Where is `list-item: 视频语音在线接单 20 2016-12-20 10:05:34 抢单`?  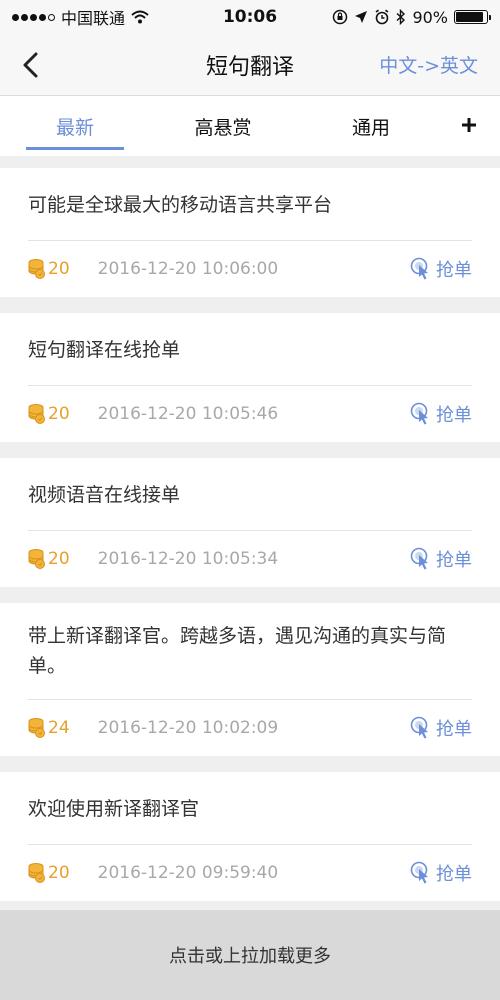
list-item: 视频语音在线接单 20 2016-12-20 10:05:34 抢单 is located at coordinates (250, 522).